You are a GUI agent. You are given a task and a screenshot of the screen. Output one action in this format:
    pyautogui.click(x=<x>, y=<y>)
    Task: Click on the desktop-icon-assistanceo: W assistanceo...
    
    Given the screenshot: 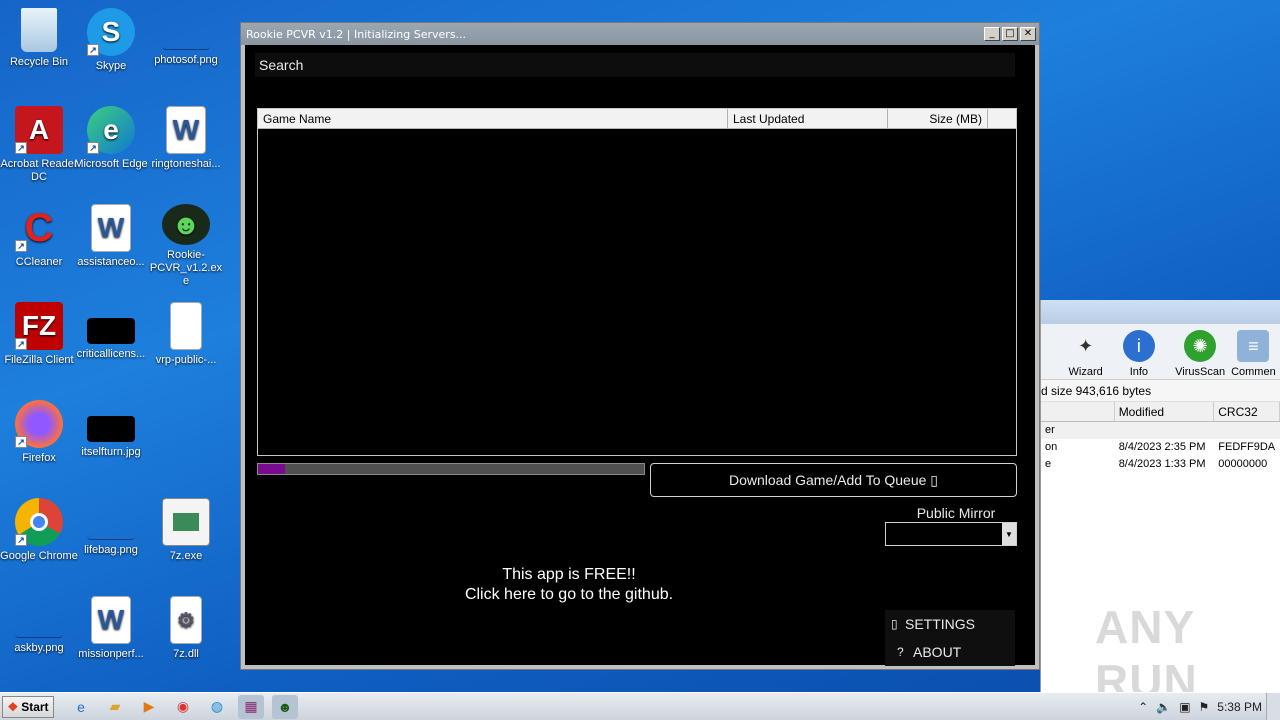 What is the action you would take?
    pyautogui.click(x=111, y=243)
    